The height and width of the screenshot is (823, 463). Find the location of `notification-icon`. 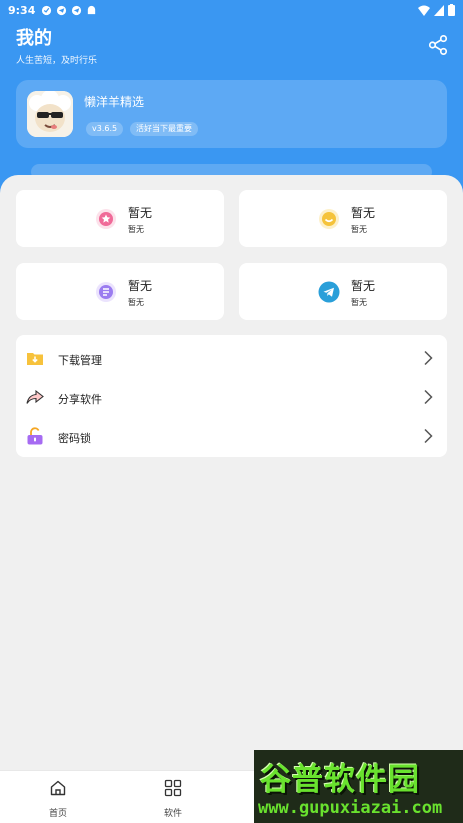

notification-icon is located at coordinates (47, 10).